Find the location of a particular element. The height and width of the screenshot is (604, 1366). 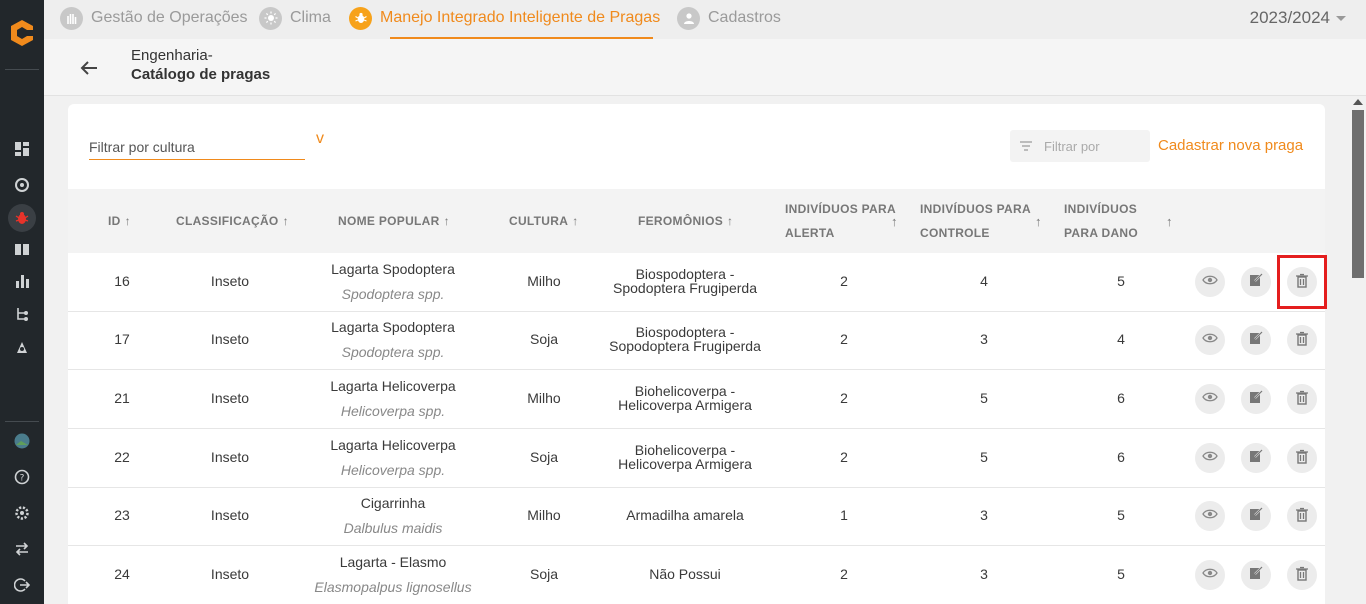

tree-structure-icon is located at coordinates (22, 314).